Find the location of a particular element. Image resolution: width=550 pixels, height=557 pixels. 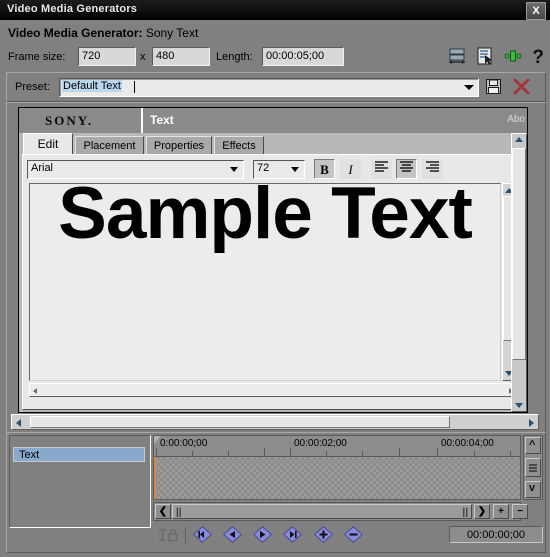

frame-size-label: Frame size: is located at coordinates (37, 57).